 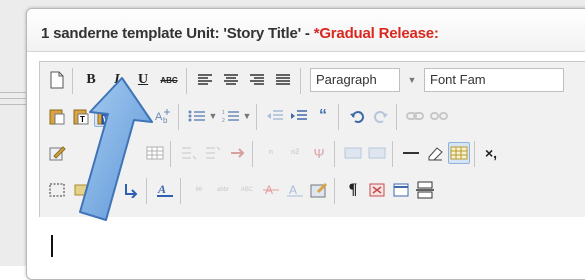 I want to click on remove-format-icon, so click(x=435, y=153).